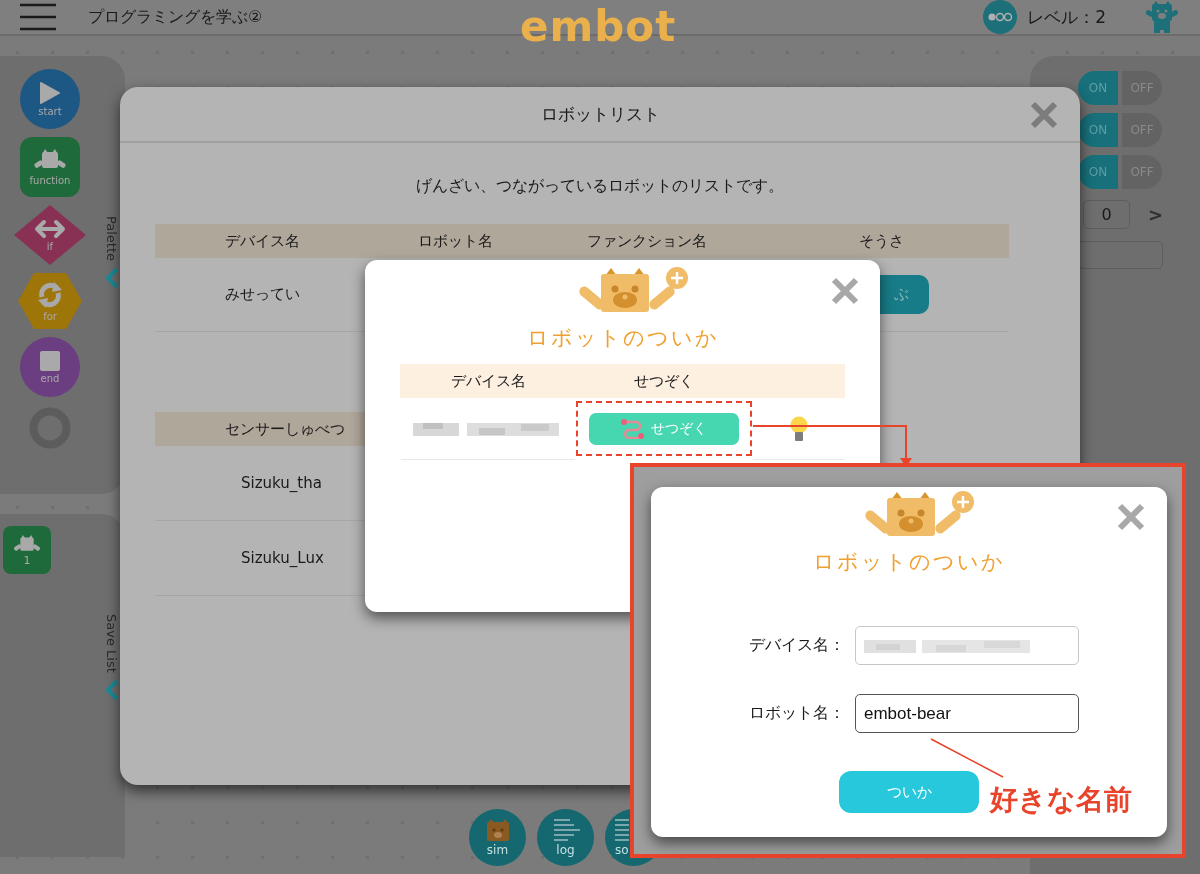 Image resolution: width=1200 pixels, height=874 pixels. Describe the element at coordinates (497, 829) in the screenshot. I see `bear-icon` at that location.